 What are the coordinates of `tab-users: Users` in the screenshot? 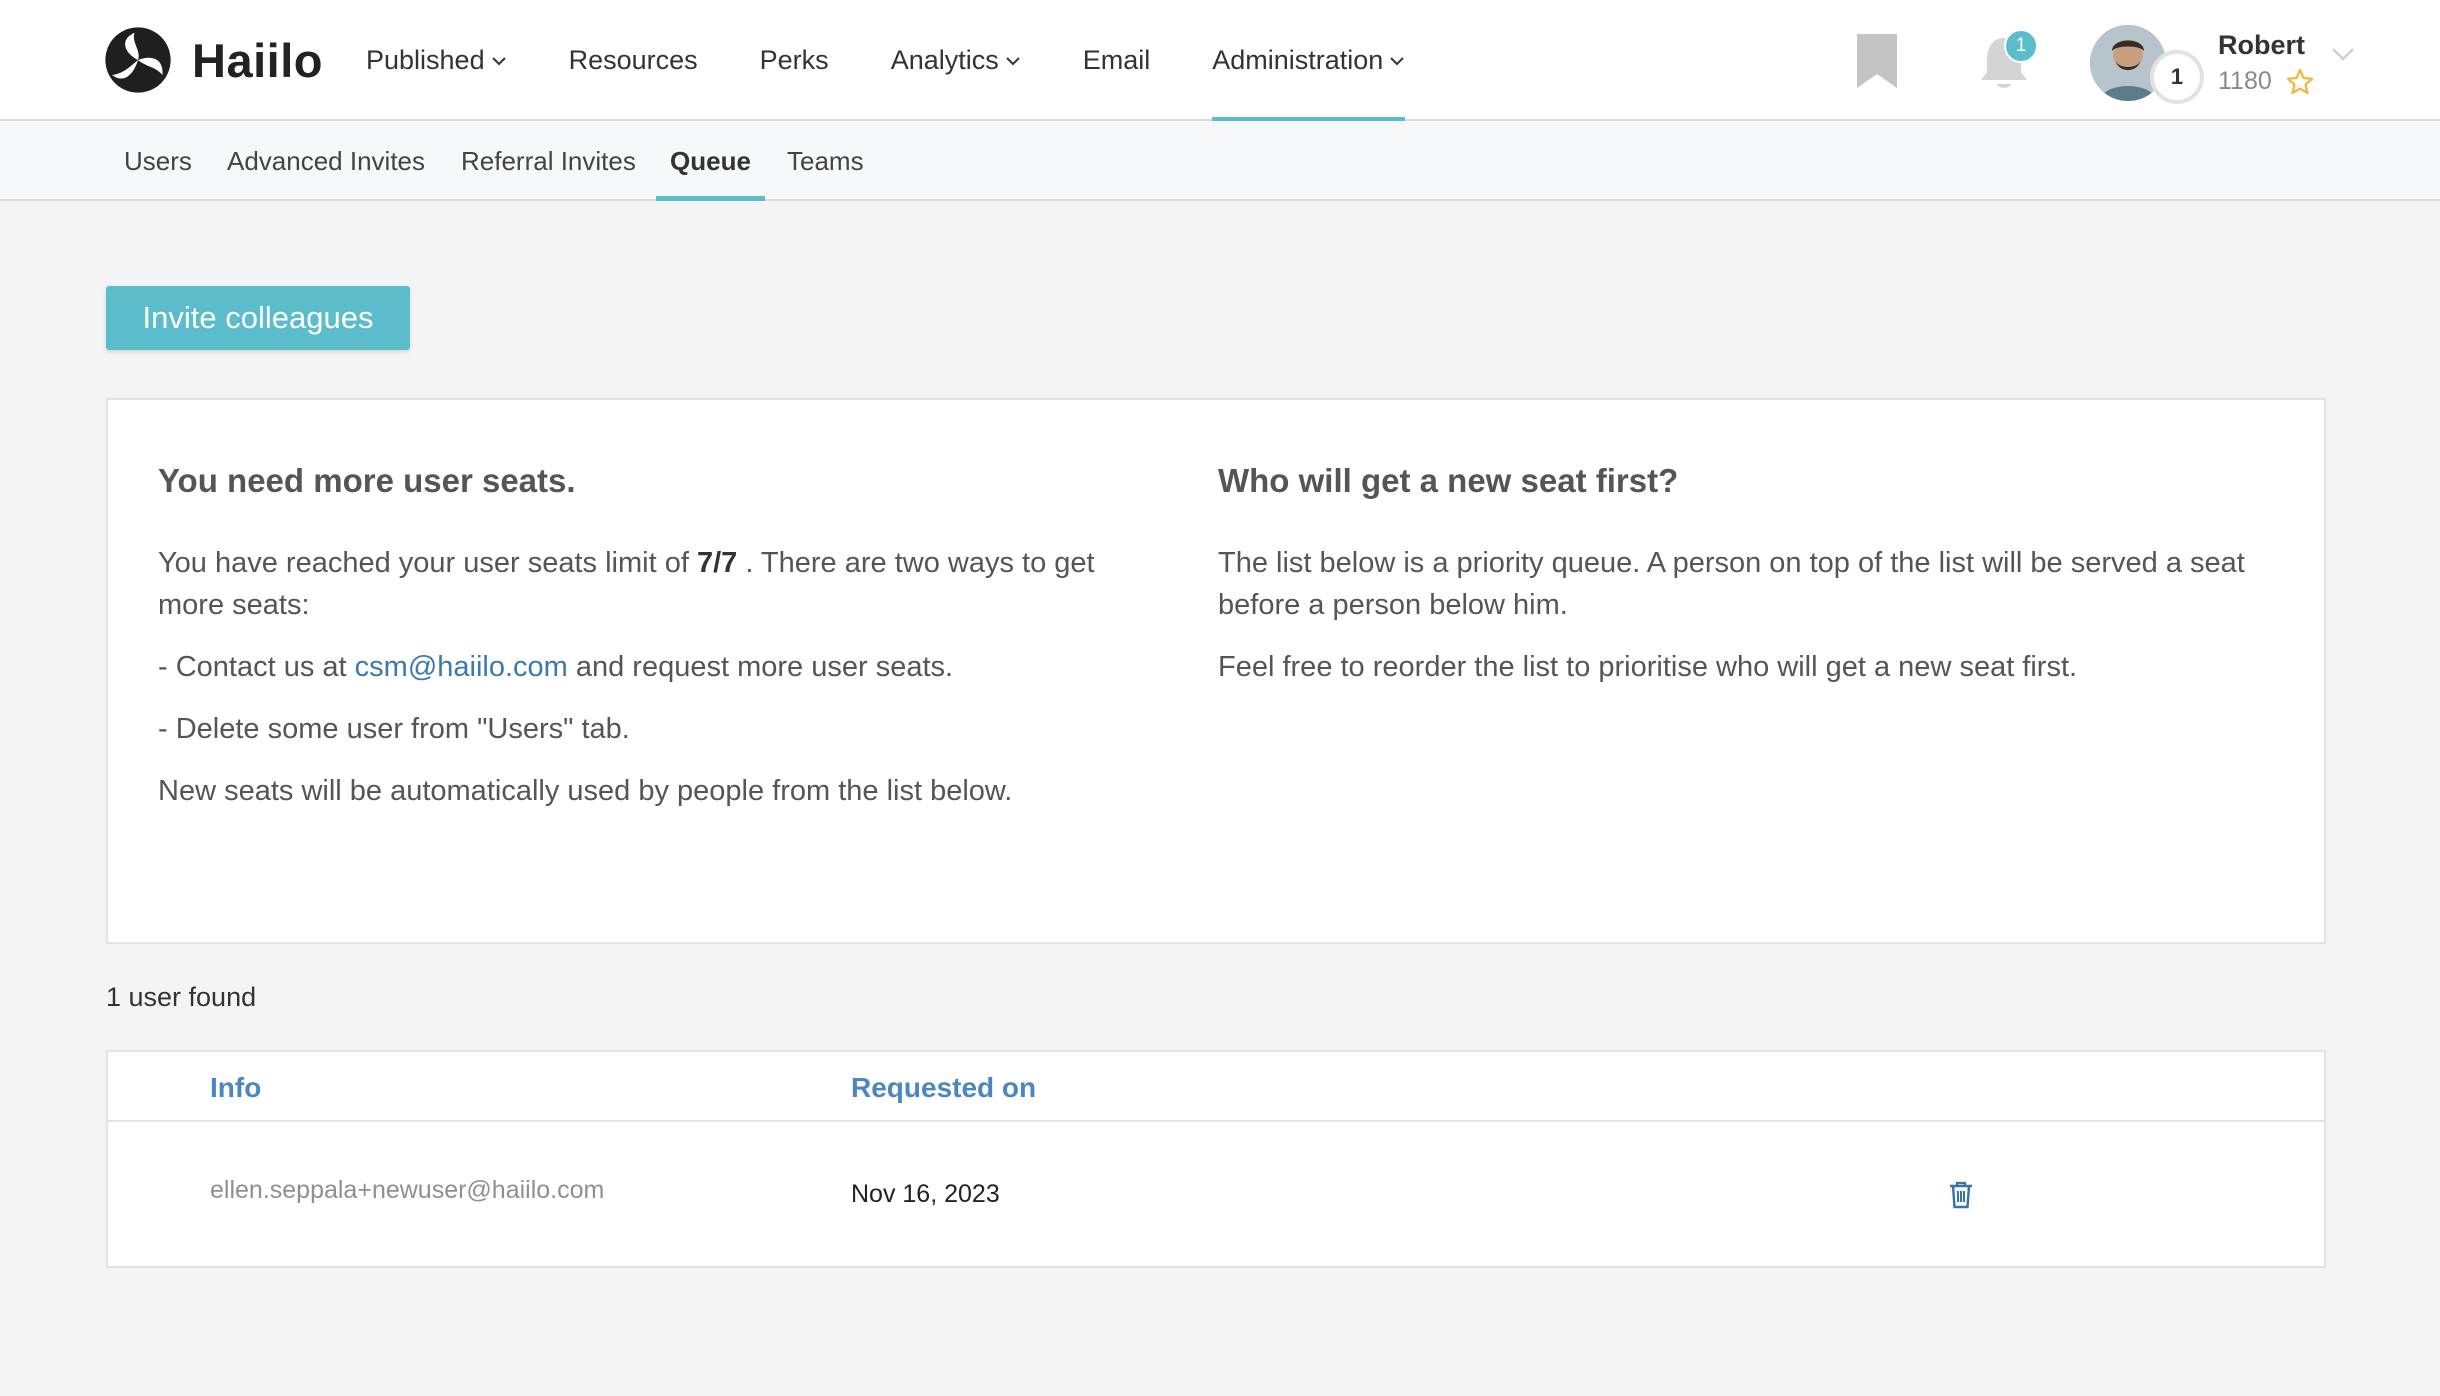 It's located at (158, 161).